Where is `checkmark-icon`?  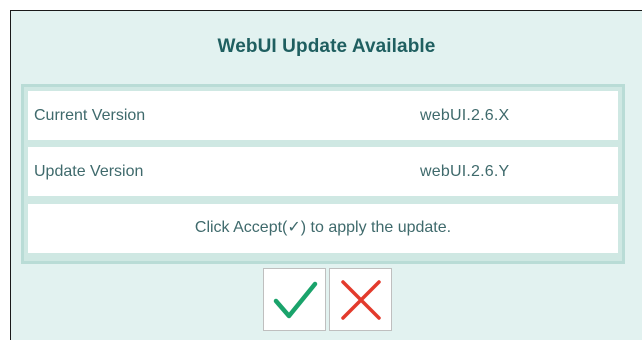
checkmark-icon is located at coordinates (295, 299).